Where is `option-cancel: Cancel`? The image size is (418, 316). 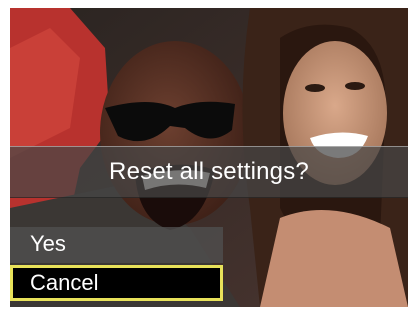
option-cancel: Cancel is located at coordinates (116, 283).